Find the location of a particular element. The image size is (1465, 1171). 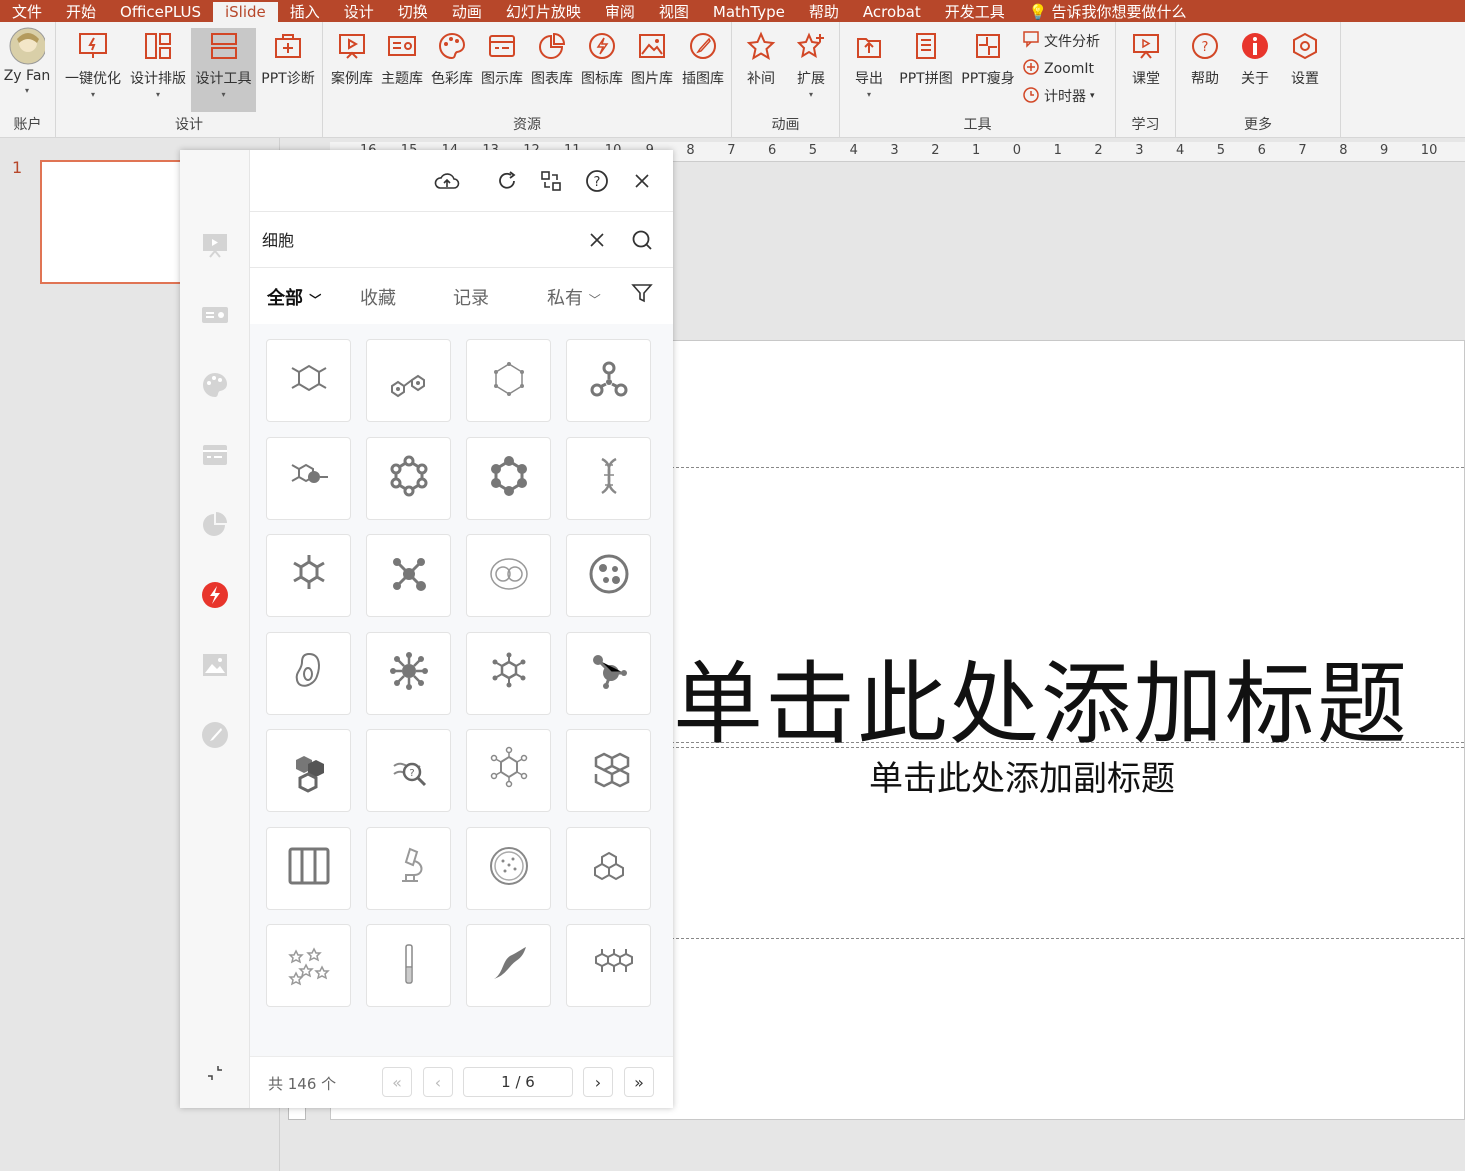

zoomit-button: ZoomIt is located at coordinates (1058, 69).